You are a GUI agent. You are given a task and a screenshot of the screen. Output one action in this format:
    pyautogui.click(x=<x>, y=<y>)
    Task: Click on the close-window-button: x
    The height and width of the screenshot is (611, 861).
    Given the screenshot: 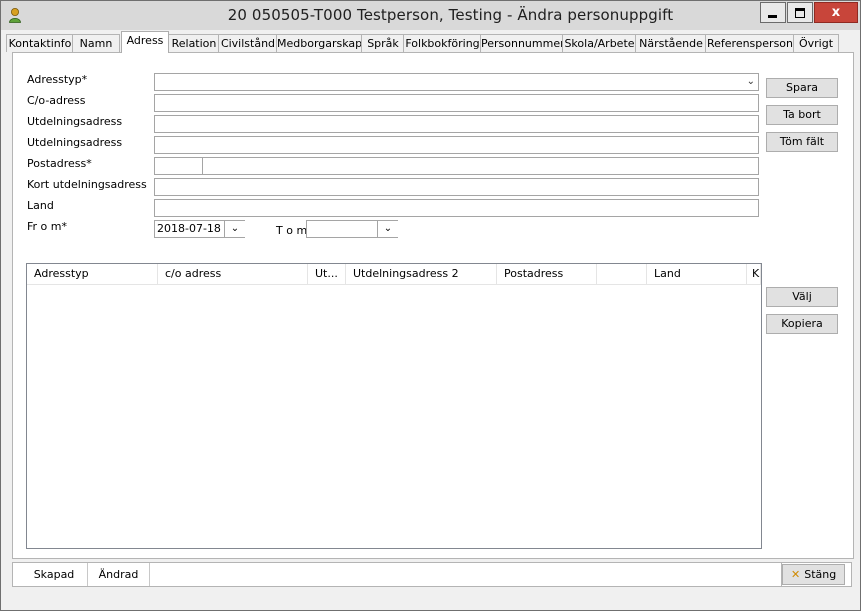 What is the action you would take?
    pyautogui.click(x=836, y=12)
    